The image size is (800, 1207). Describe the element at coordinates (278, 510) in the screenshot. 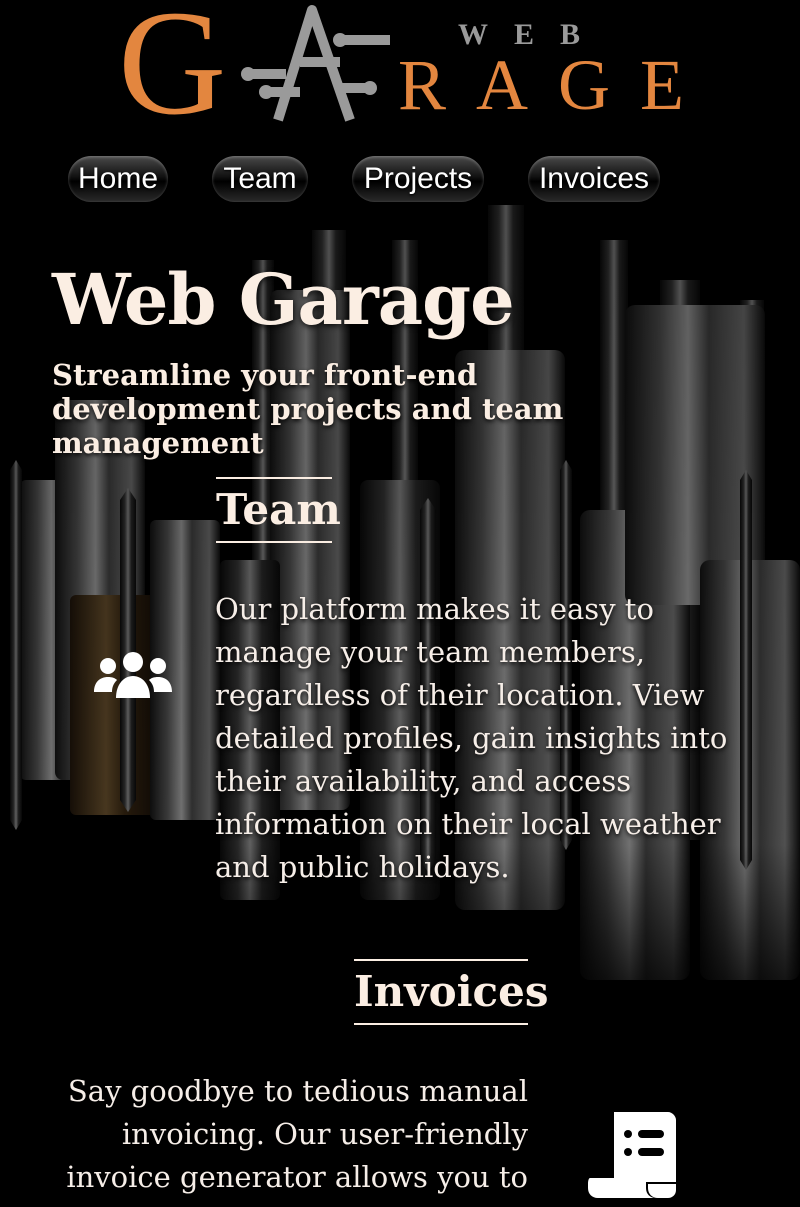

I see `team-section-heading: Team` at that location.